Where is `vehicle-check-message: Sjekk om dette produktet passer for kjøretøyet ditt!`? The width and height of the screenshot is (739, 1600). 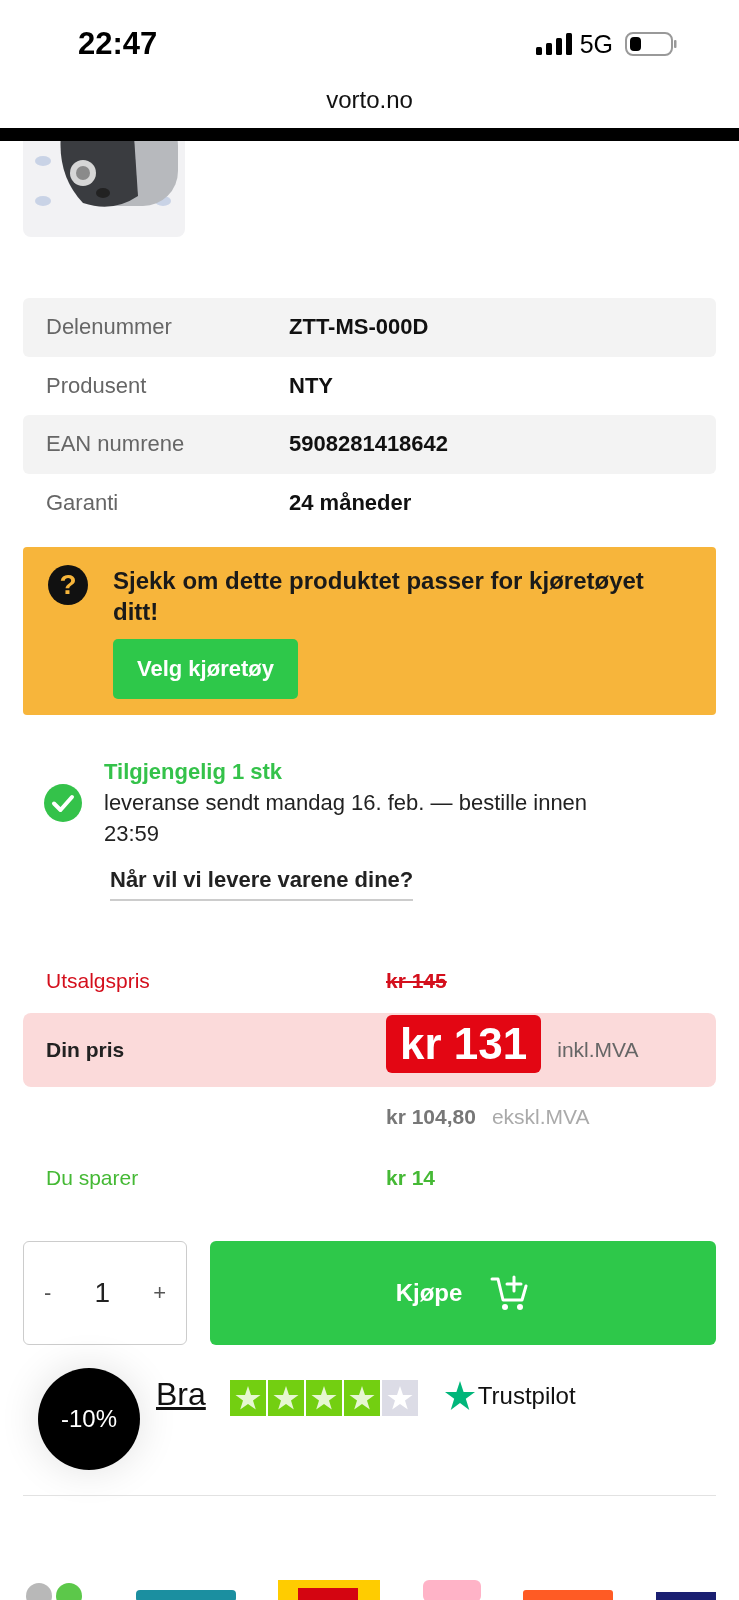
vehicle-check-message: Sjekk om dette produktet passer for kjøretøyet ditt! is located at coordinates (379, 596).